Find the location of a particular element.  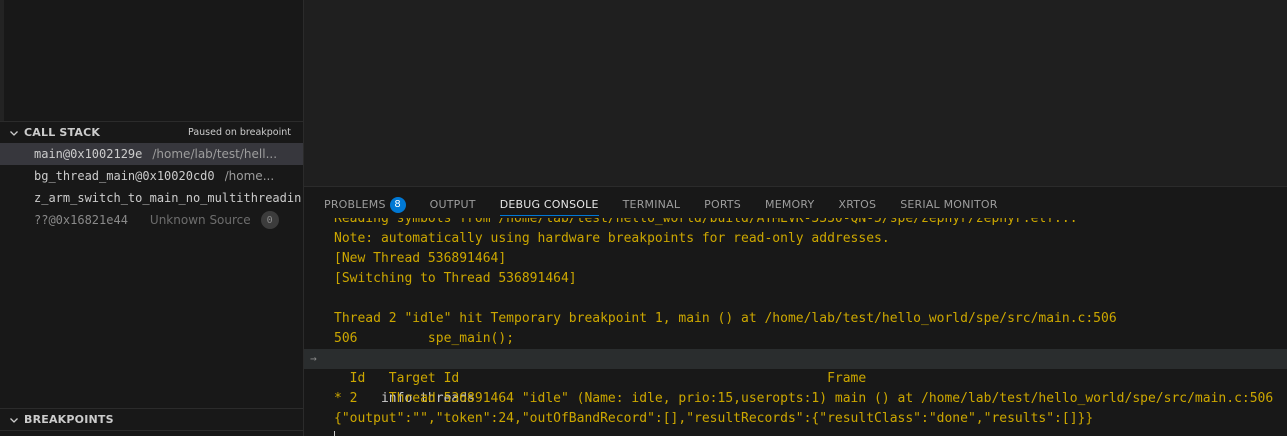

console-input-cursor is located at coordinates (334, 433).